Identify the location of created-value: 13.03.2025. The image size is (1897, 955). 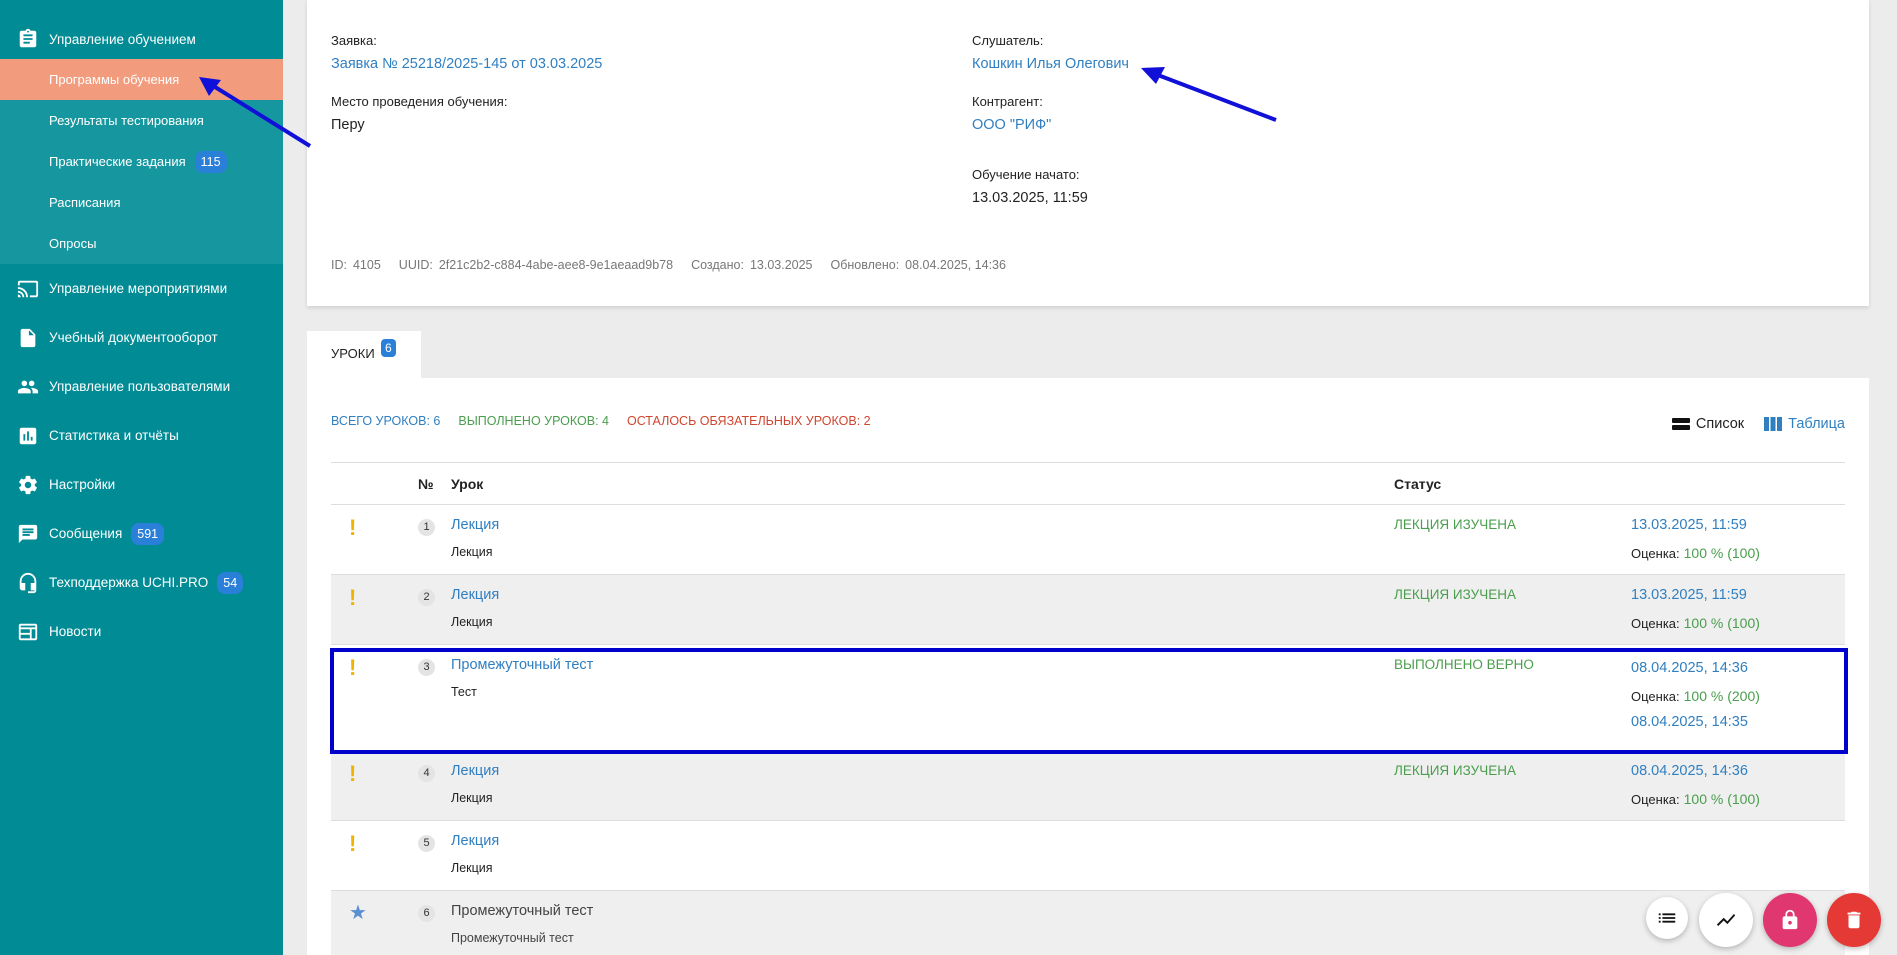
(781, 265).